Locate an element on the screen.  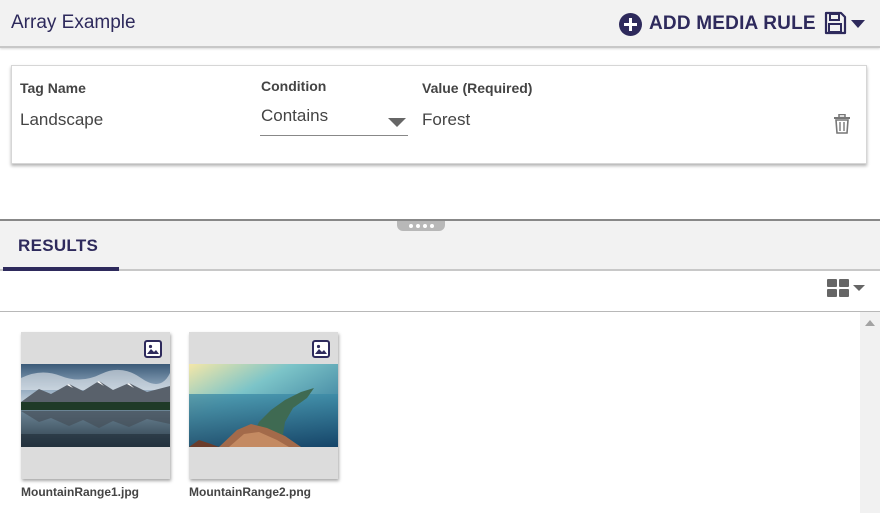
condition-label: Condition is located at coordinates (294, 86).